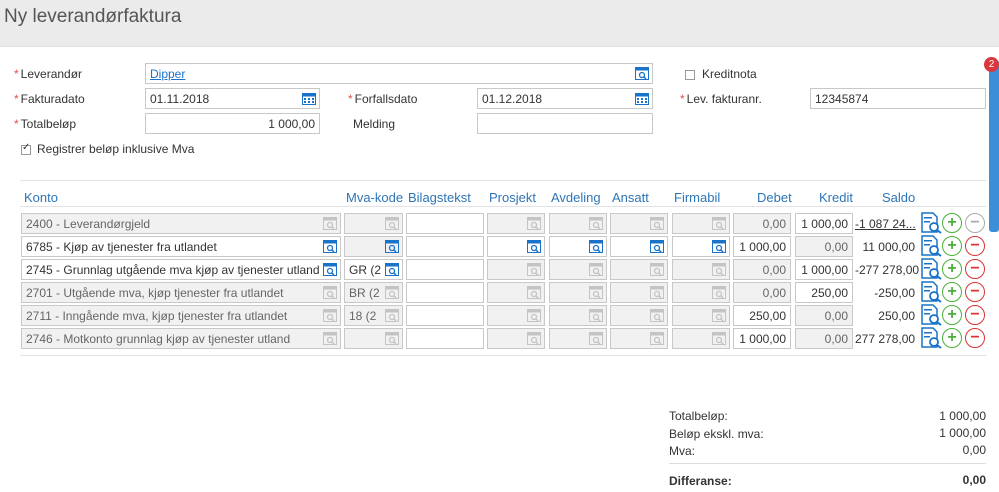  I want to click on kredit-cell: 250,00, so click(824, 292).